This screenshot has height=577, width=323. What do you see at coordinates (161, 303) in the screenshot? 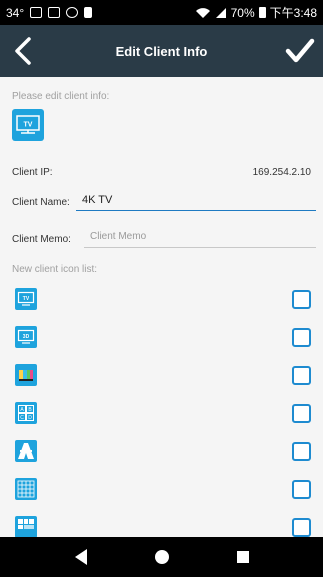
I see `icon-option-row: TV` at bounding box center [161, 303].